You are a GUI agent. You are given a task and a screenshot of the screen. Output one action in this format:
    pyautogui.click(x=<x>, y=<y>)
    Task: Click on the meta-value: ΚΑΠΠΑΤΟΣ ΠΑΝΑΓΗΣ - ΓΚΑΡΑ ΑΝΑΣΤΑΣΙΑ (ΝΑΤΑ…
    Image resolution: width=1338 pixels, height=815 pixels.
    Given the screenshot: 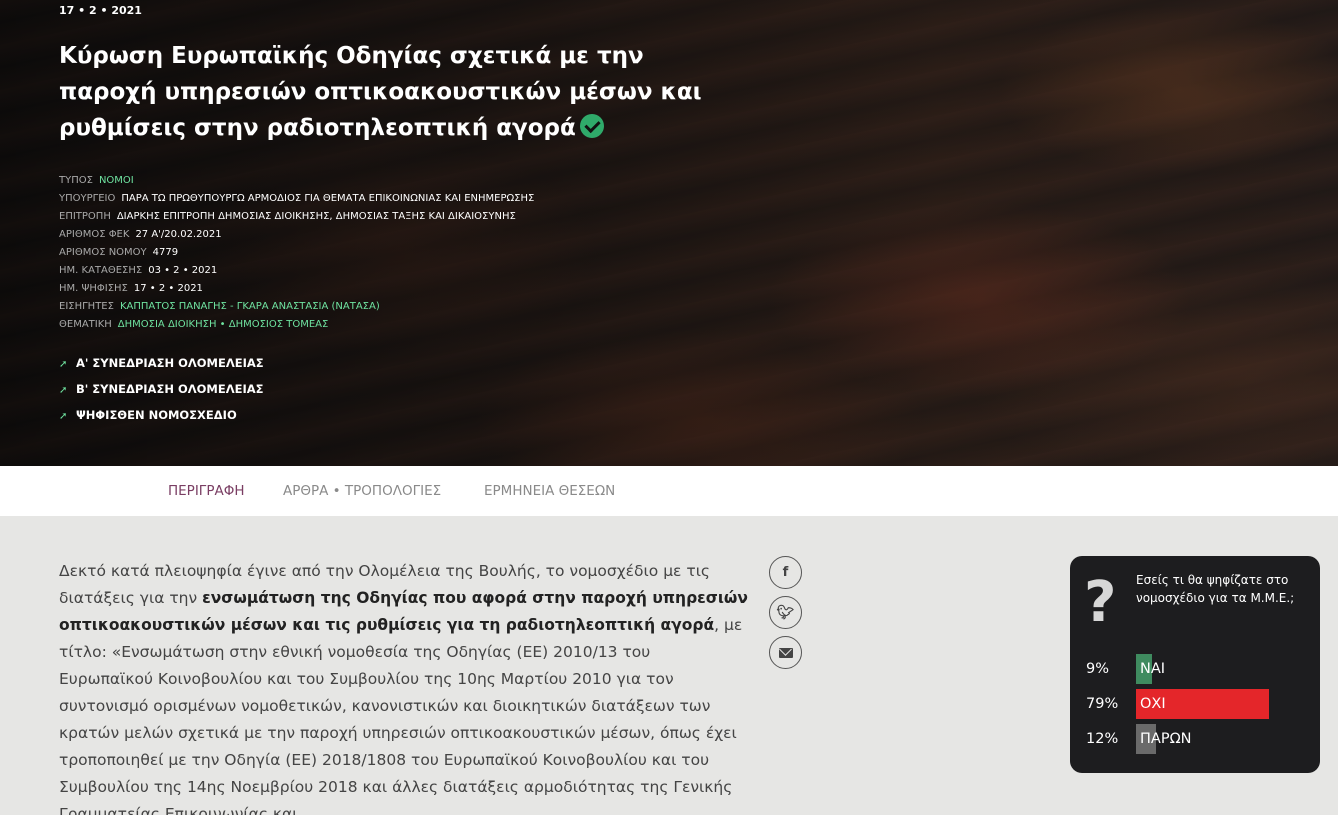 What is the action you would take?
    pyautogui.click(x=250, y=306)
    